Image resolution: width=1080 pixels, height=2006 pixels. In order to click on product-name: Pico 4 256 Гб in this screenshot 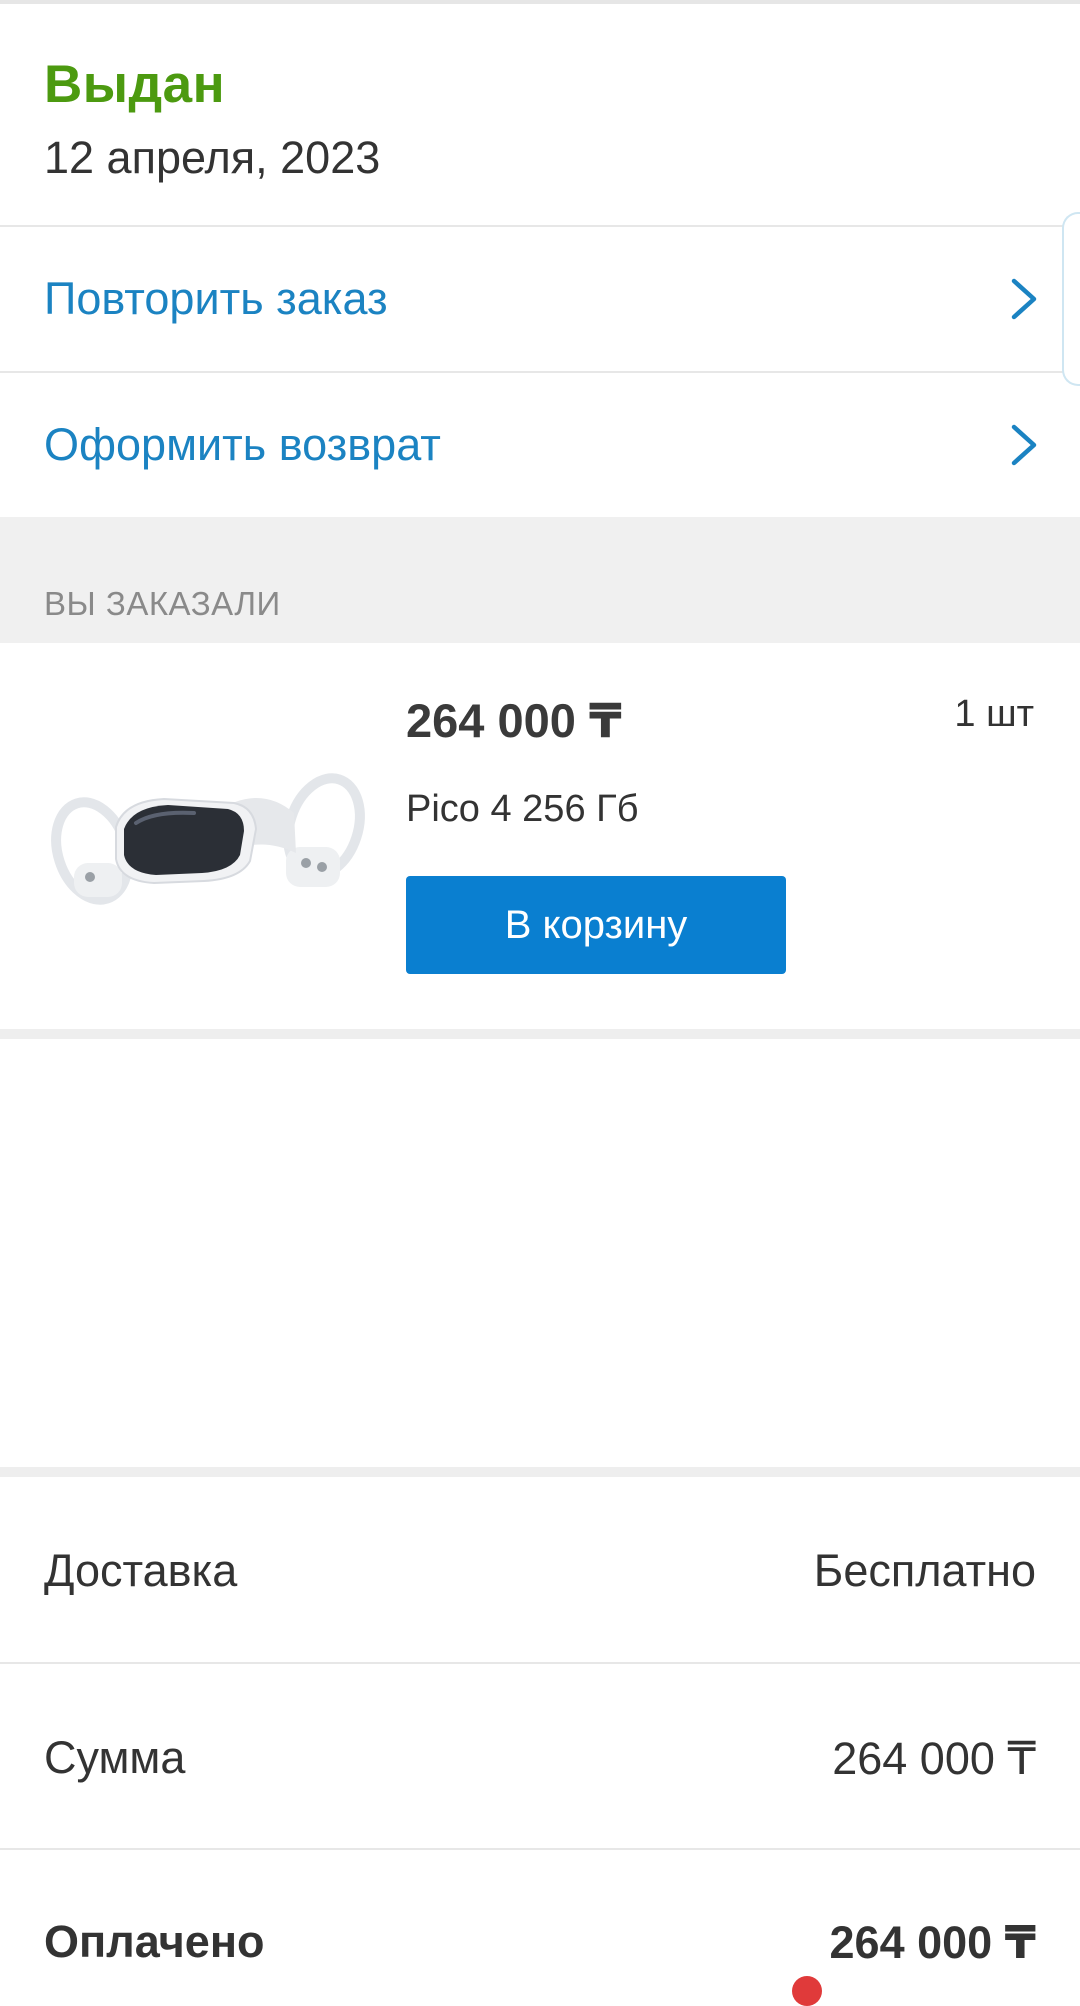, I will do `click(522, 809)`.